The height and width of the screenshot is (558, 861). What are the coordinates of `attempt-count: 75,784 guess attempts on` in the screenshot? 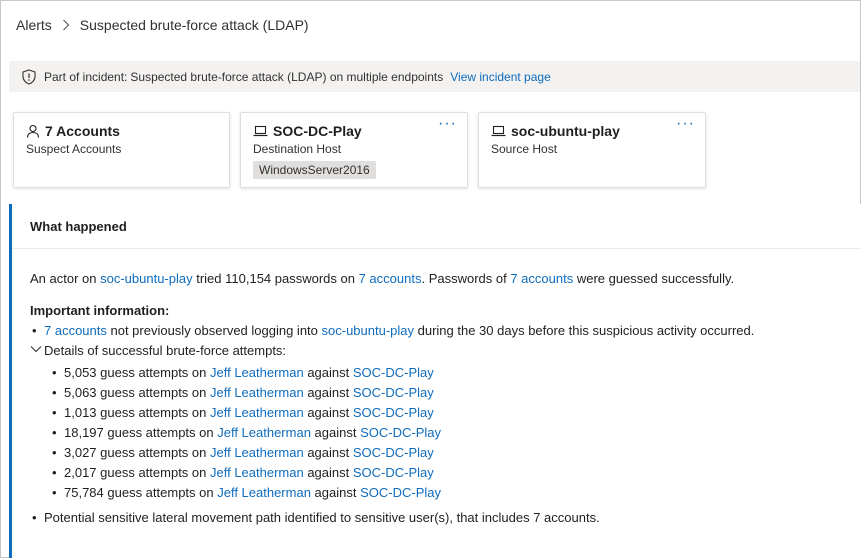 It's located at (141, 492).